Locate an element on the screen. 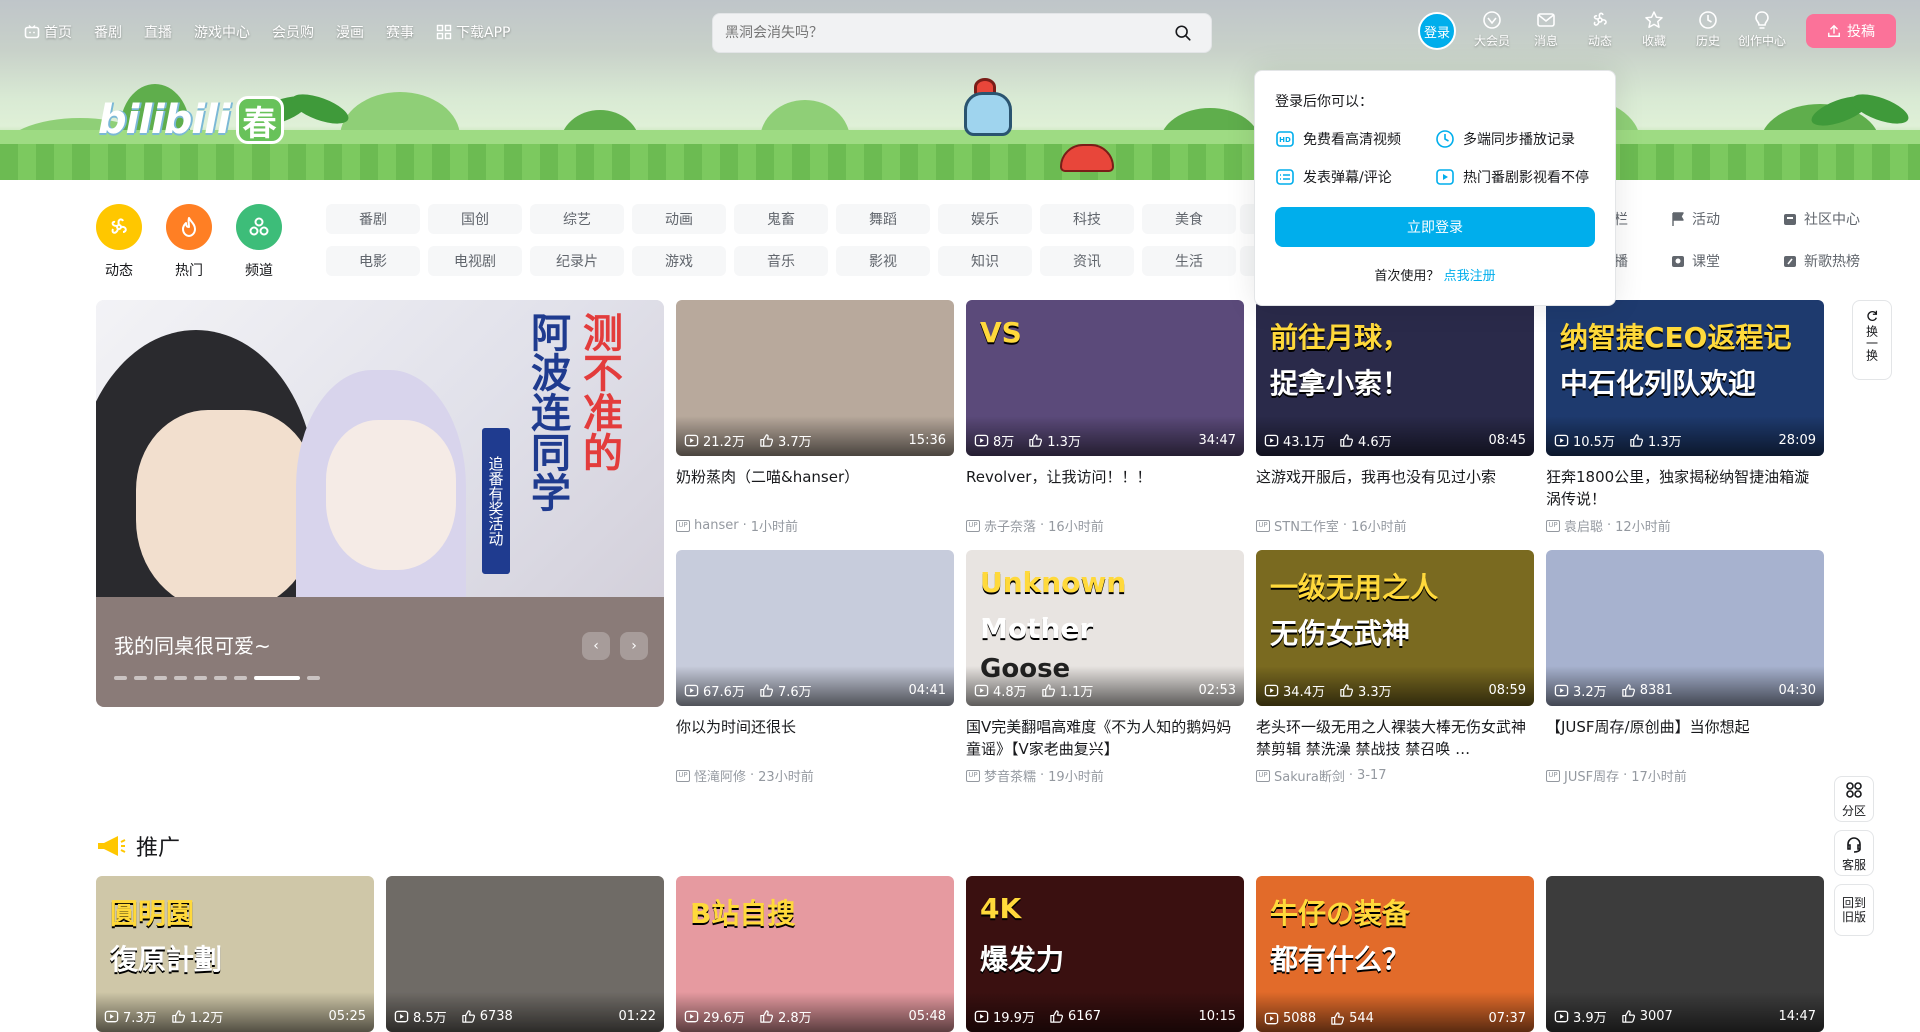  channel-tag: 纪录片 is located at coordinates (577, 261).